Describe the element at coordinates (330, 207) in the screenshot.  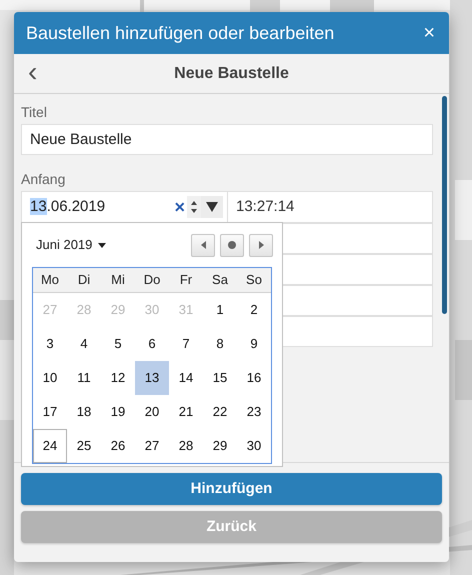
I see `time-field: 13:27:14` at that location.